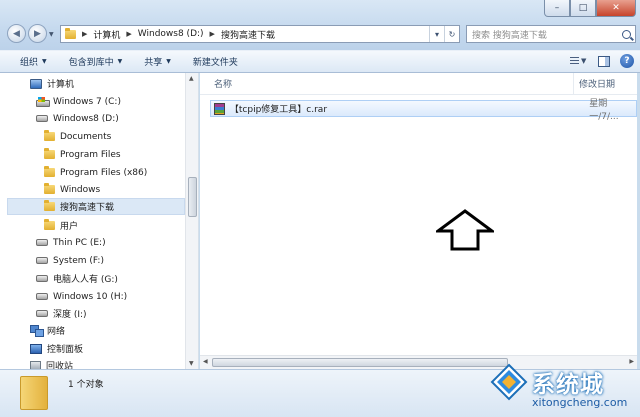 This screenshot has width=640, height=417. Describe the element at coordinates (35, 364) in the screenshot. I see `recycle-bin-icon` at that location.